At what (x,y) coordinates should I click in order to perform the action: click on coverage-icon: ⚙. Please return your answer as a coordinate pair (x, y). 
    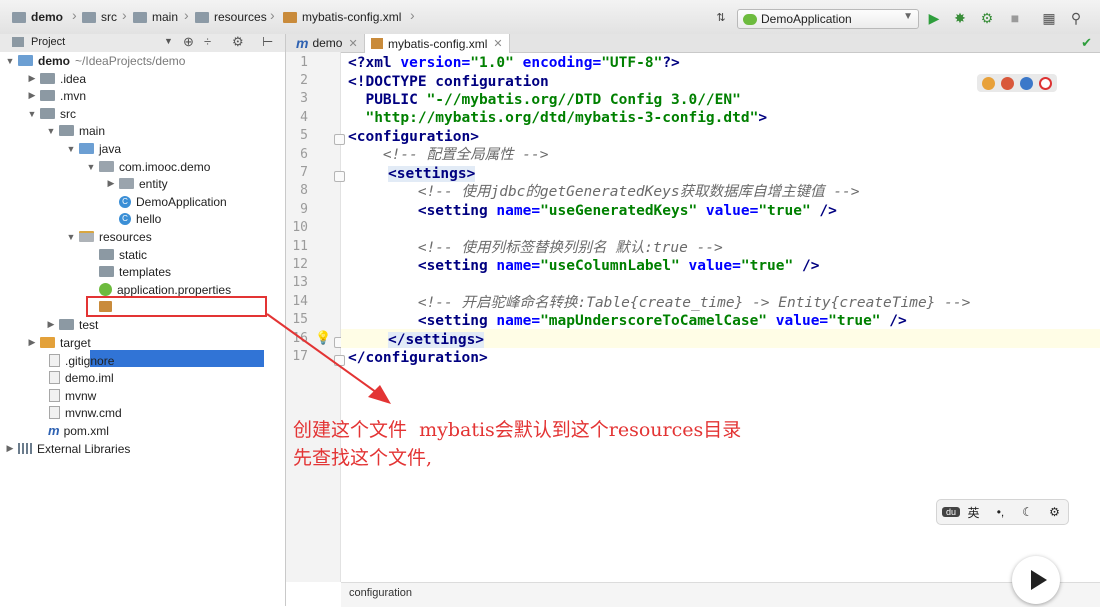
    Looking at the image, I should click on (987, 18).